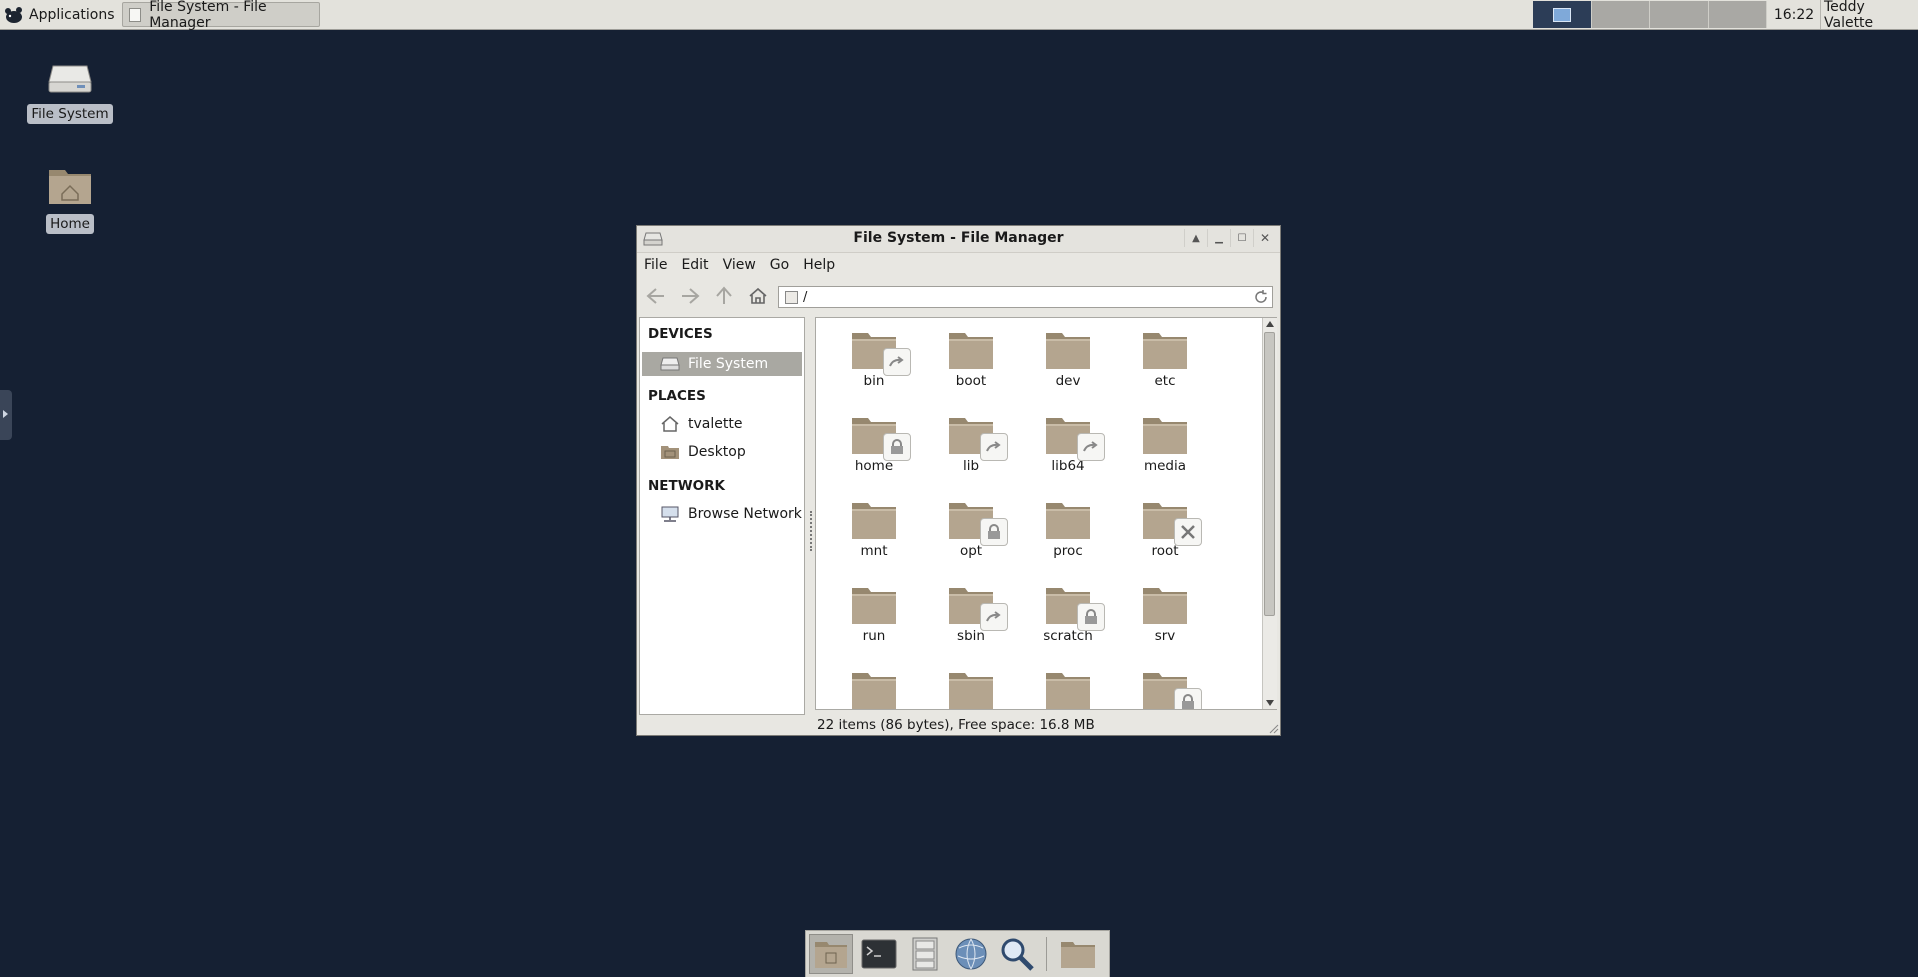  What do you see at coordinates (925, 954) in the screenshot?
I see `dock-file-cabinet` at bounding box center [925, 954].